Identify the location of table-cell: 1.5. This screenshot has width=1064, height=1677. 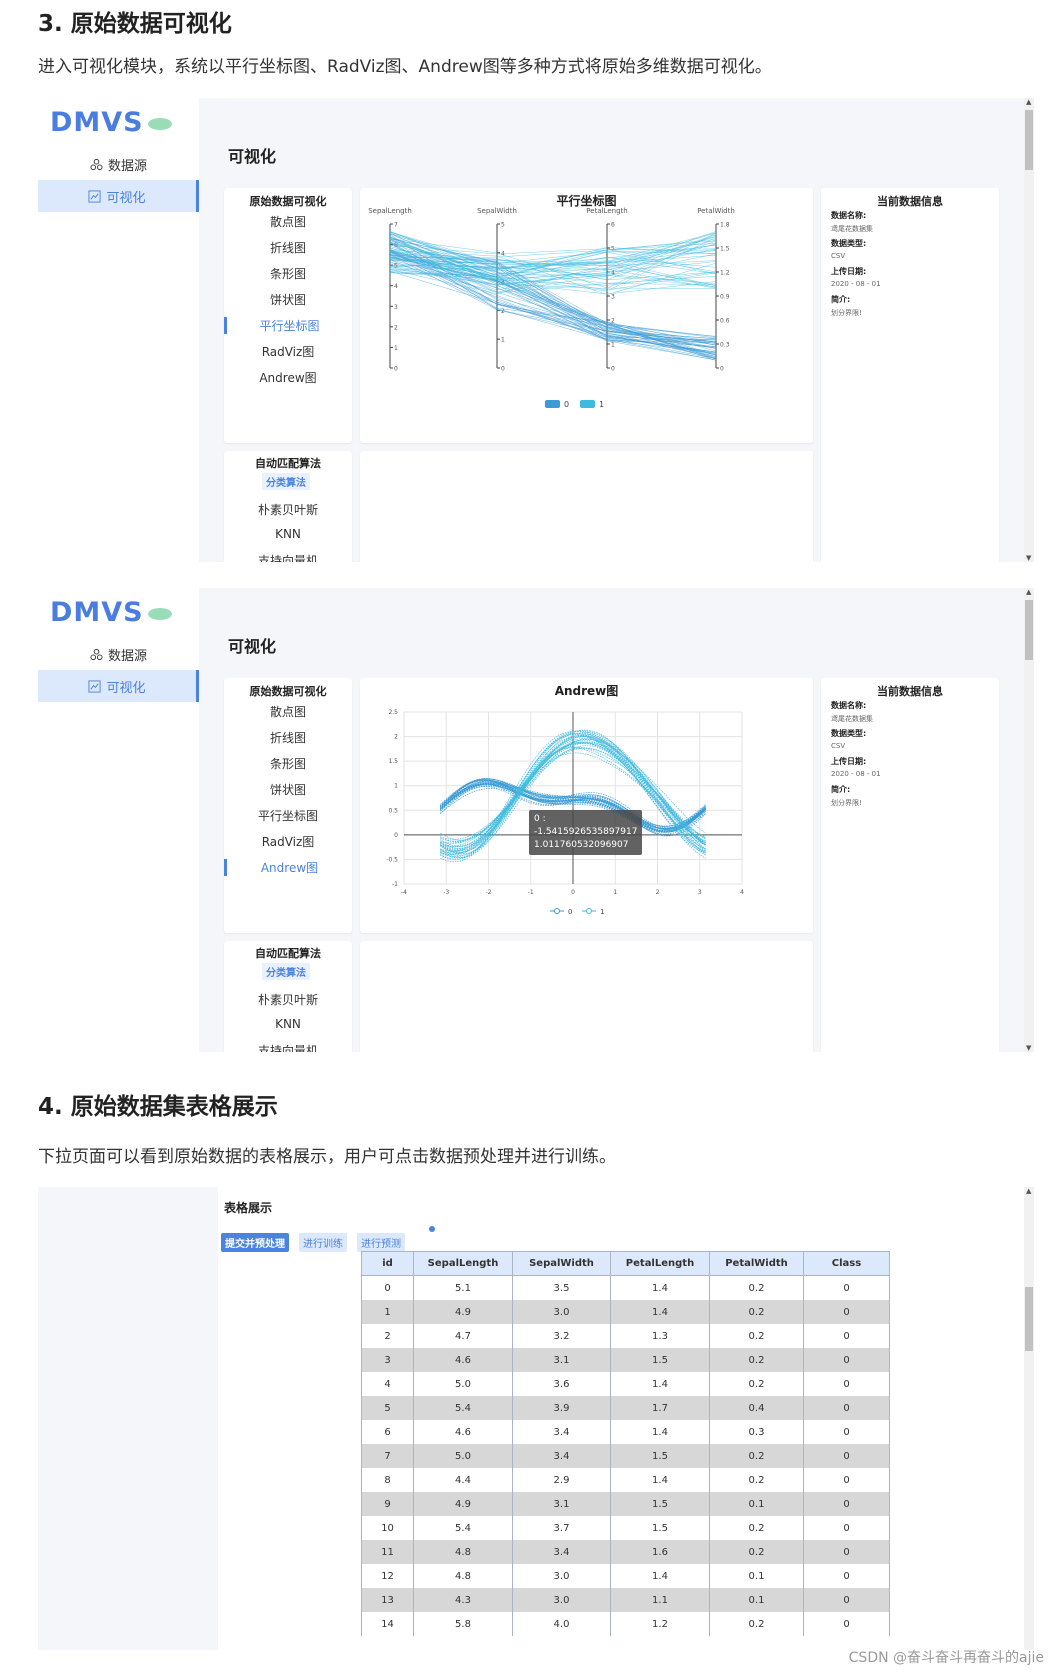
(660, 1360).